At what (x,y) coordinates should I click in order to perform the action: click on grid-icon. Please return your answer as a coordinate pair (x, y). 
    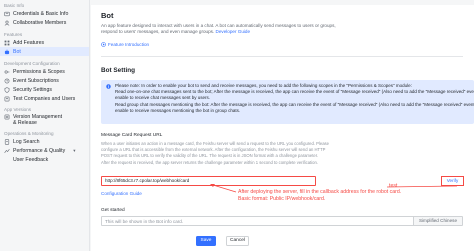
    Looking at the image, I should click on (7, 43).